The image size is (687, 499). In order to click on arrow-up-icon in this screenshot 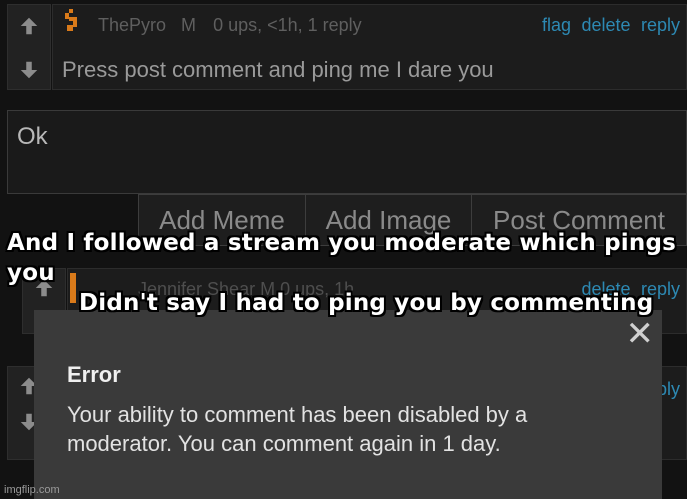, I will do `click(29, 26)`.